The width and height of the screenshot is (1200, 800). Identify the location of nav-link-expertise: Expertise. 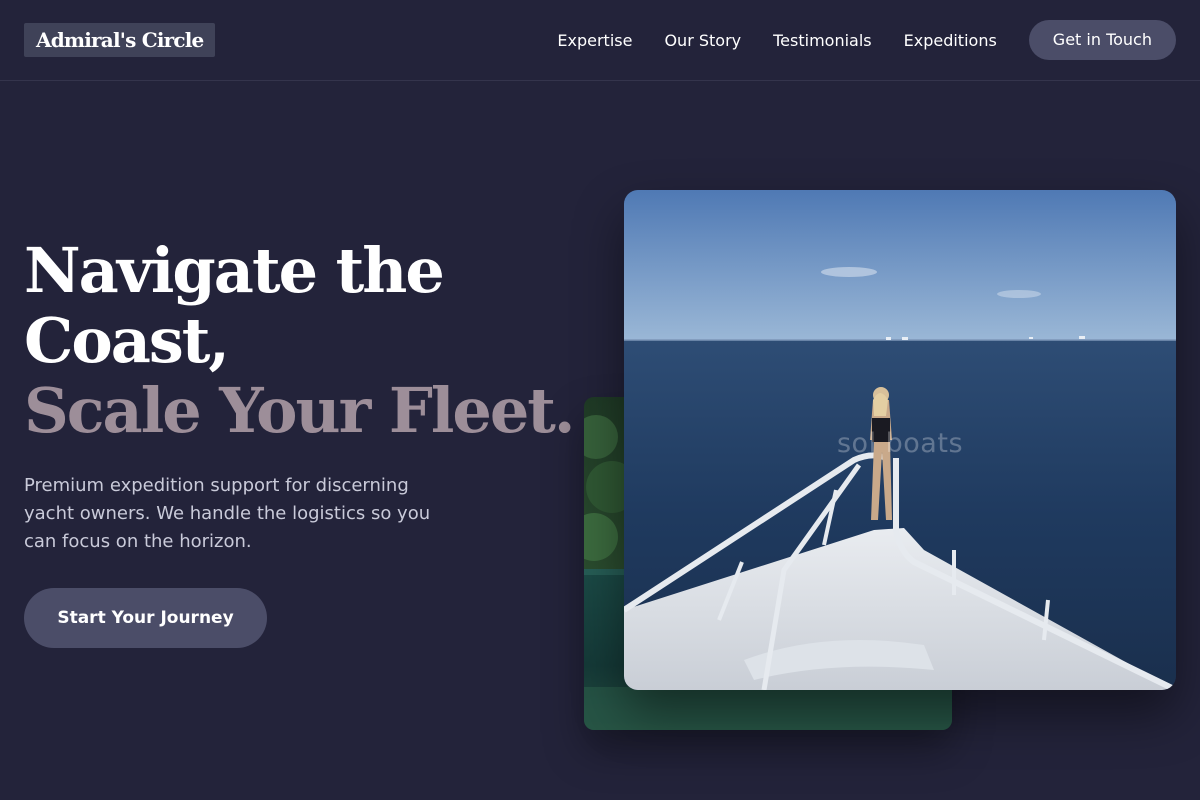
(594, 40).